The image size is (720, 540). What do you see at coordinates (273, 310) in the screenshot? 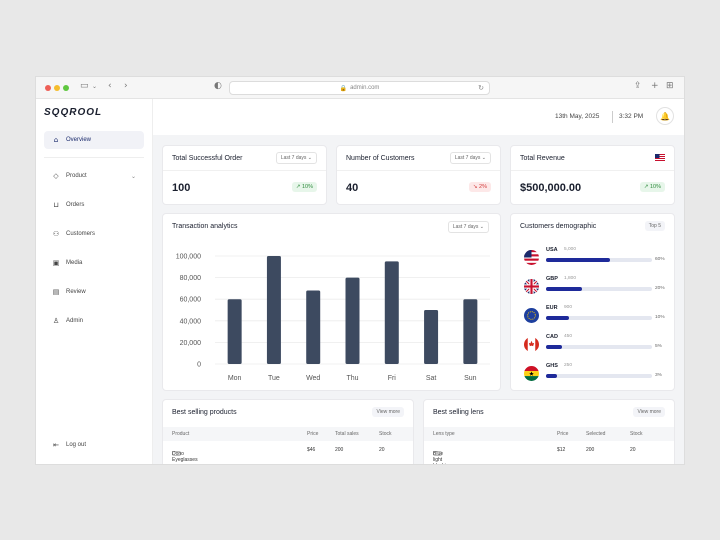
I see `bar-tue` at bounding box center [273, 310].